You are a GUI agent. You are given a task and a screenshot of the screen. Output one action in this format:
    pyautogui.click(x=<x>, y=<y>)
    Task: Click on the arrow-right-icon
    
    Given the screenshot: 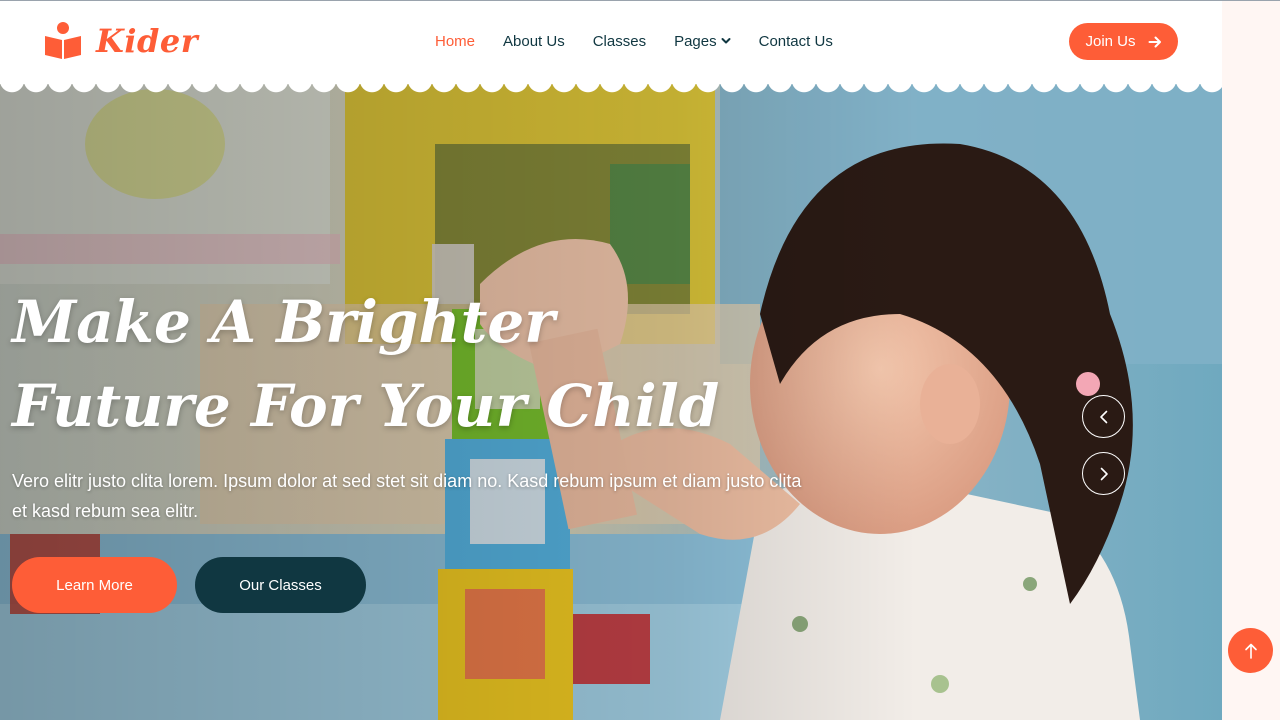 What is the action you would take?
    pyautogui.click(x=1154, y=41)
    